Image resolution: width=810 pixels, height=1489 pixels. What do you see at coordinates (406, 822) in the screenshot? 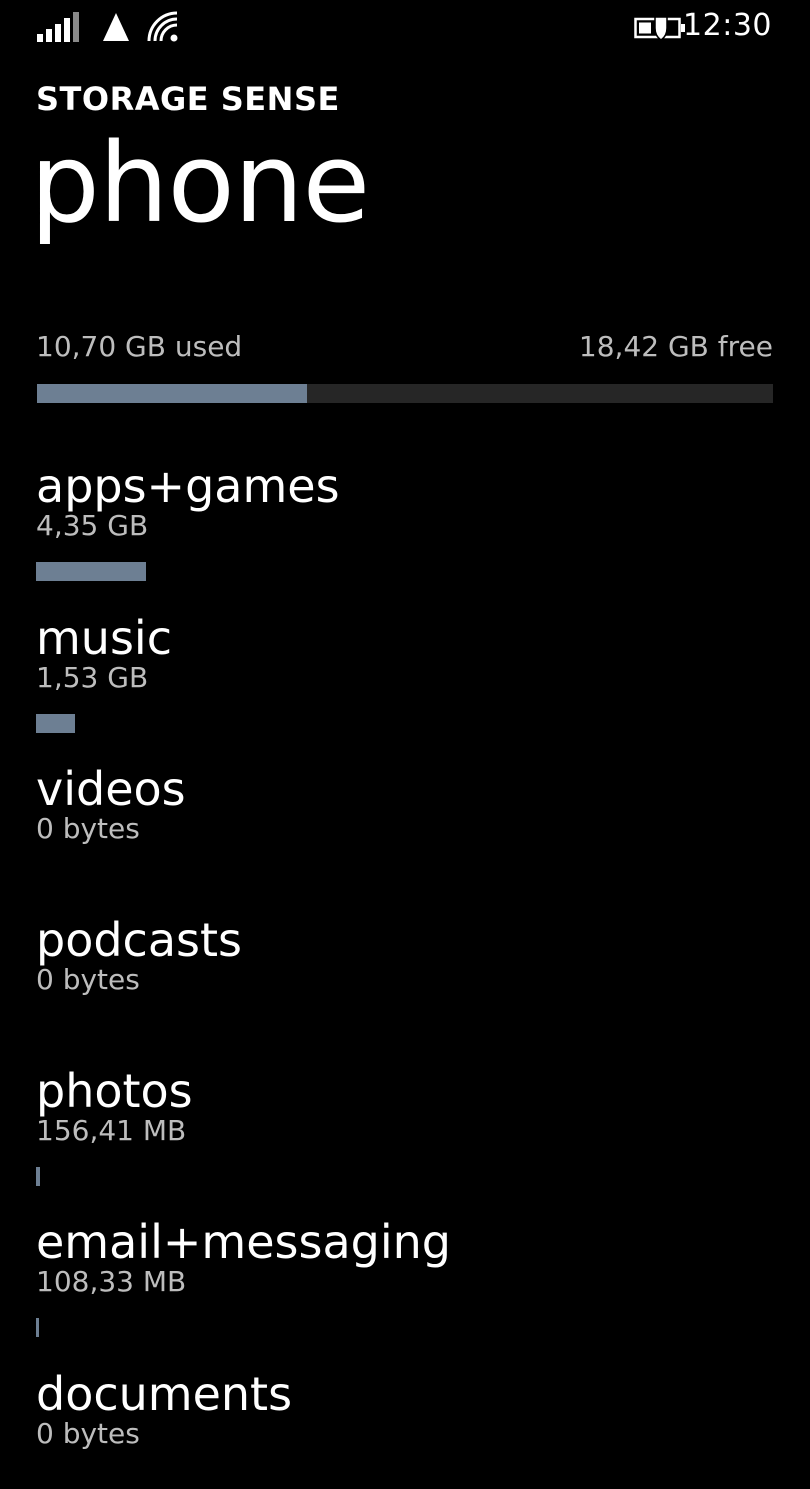
I see `category-videos: videos 0 bytes` at bounding box center [406, 822].